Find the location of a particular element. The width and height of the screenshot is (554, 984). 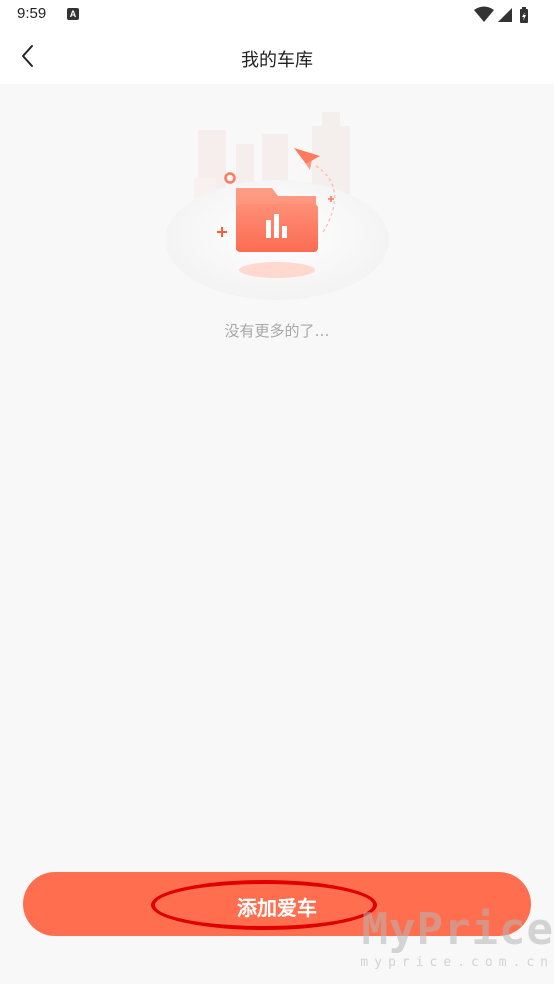

add-car-button-label: 添加爱车 is located at coordinates (277, 909).